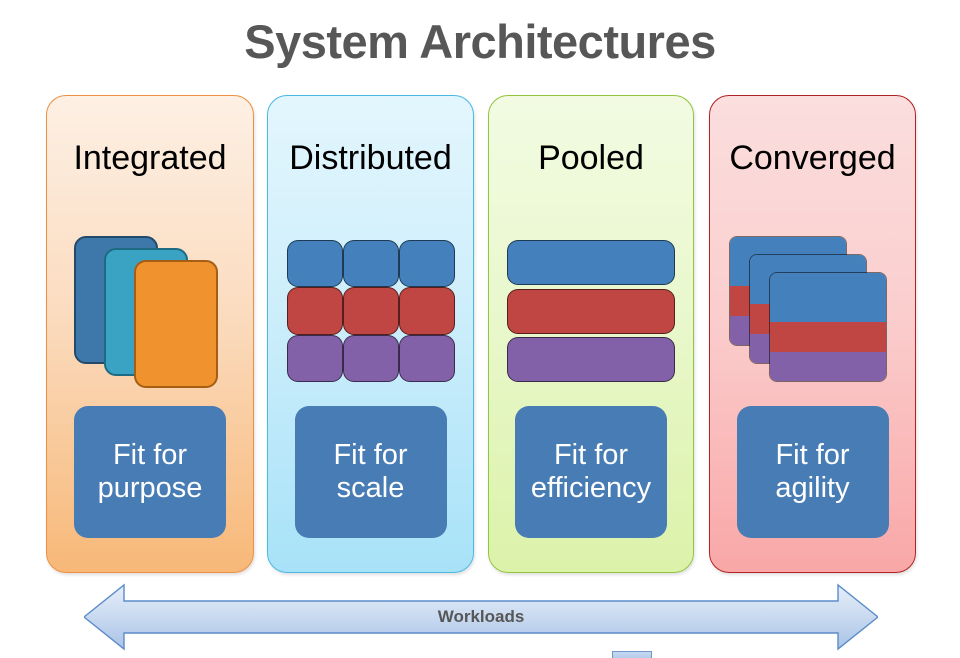  What do you see at coordinates (827, 297) in the screenshot?
I see `band-blue` at bounding box center [827, 297].